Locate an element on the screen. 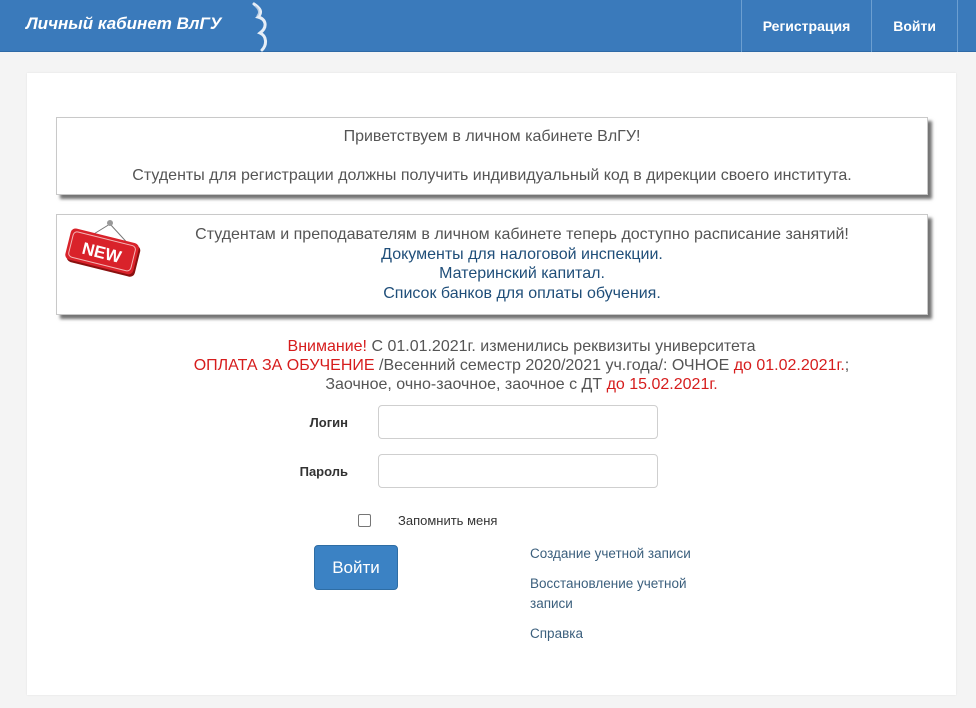 Image resolution: width=976 pixels, height=708 pixels. nav-login-link: Войти is located at coordinates (914, 26).